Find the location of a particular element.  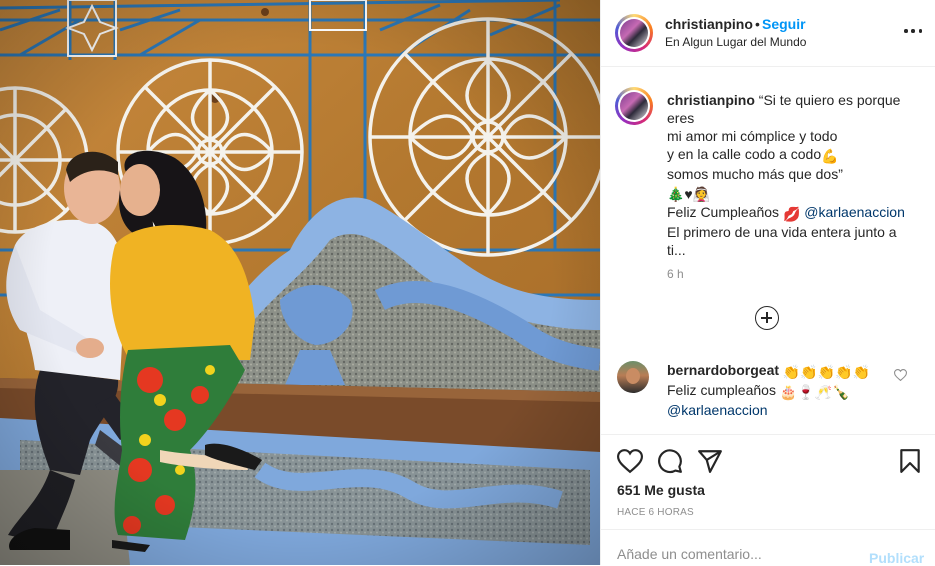

commenter-username: bernardoborgeat is located at coordinates (723, 370).